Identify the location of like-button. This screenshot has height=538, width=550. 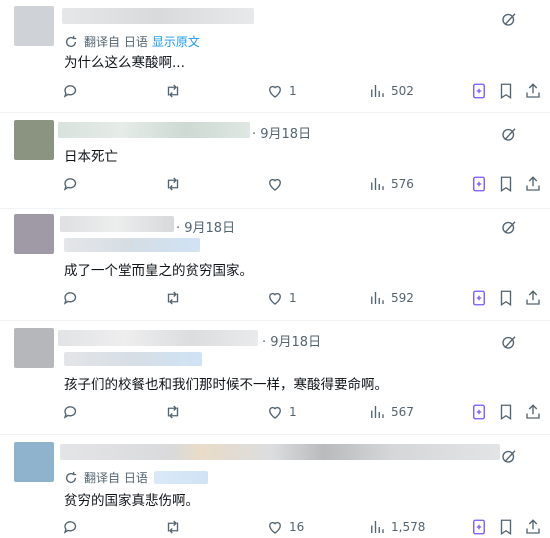
(277, 184).